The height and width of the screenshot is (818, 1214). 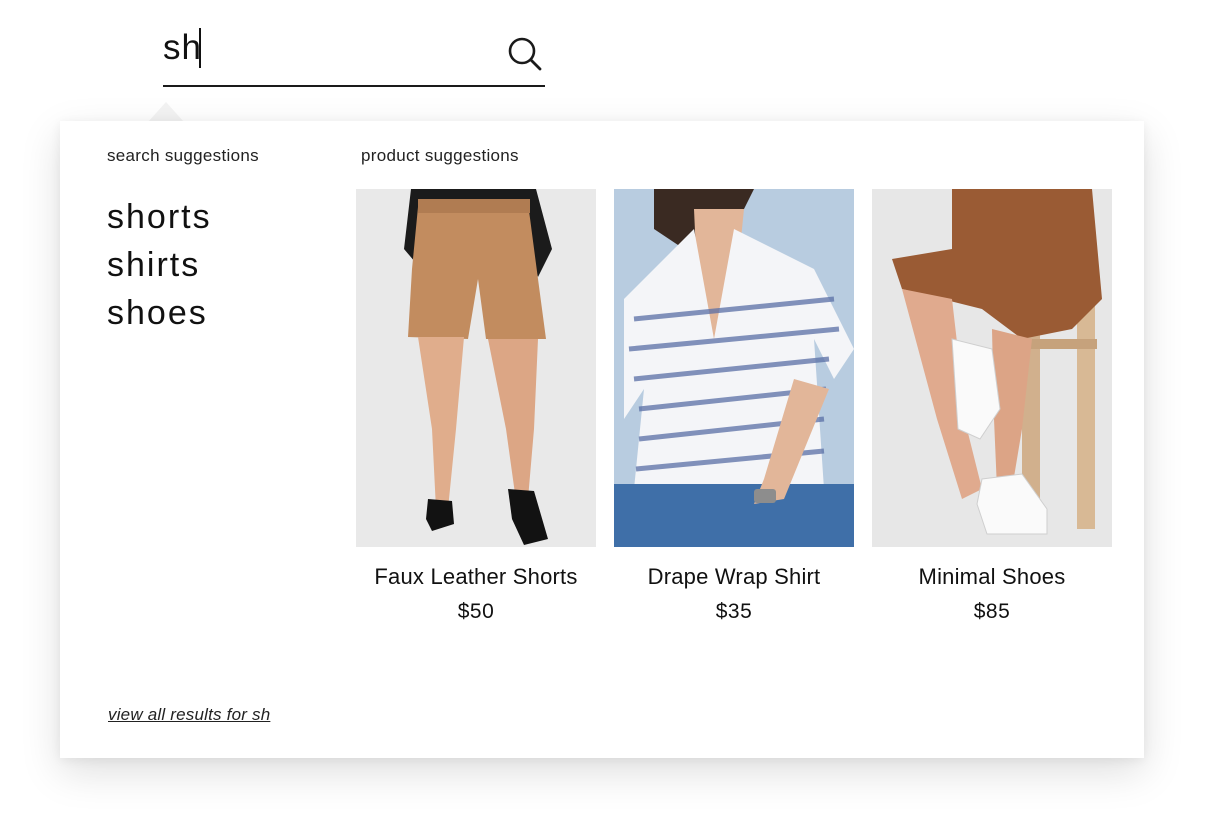 I want to click on suggestion-shoes: shoes, so click(x=159, y=313).